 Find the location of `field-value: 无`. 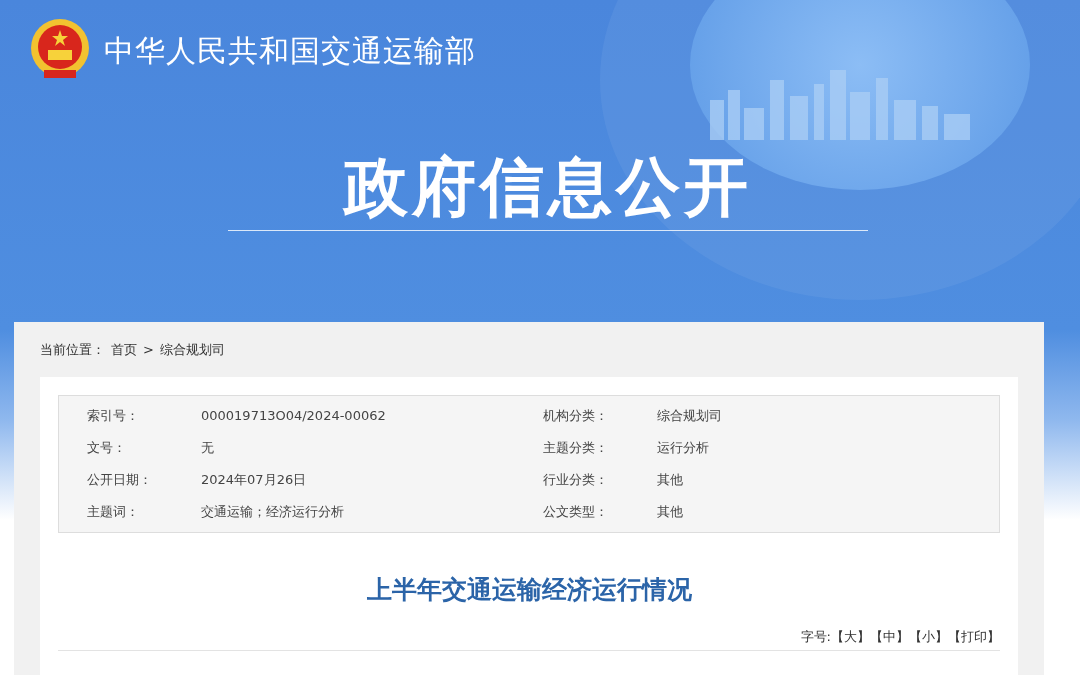

field-value: 无 is located at coordinates (208, 448).